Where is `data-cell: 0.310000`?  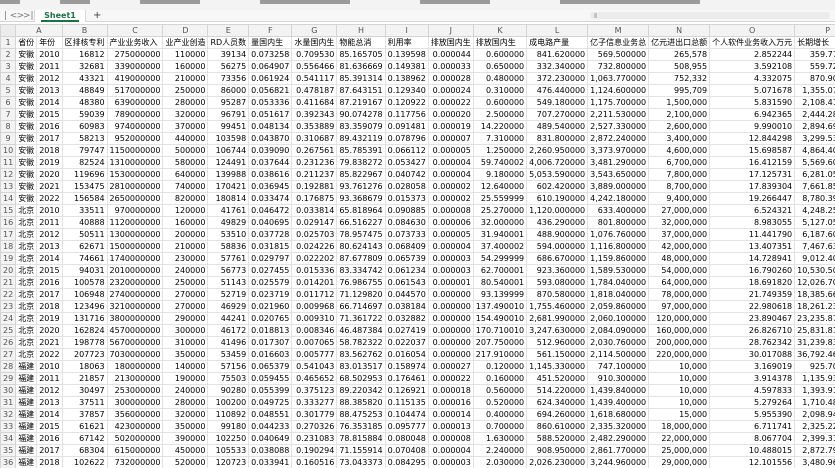 data-cell: 0.310000 is located at coordinates (500, 90).